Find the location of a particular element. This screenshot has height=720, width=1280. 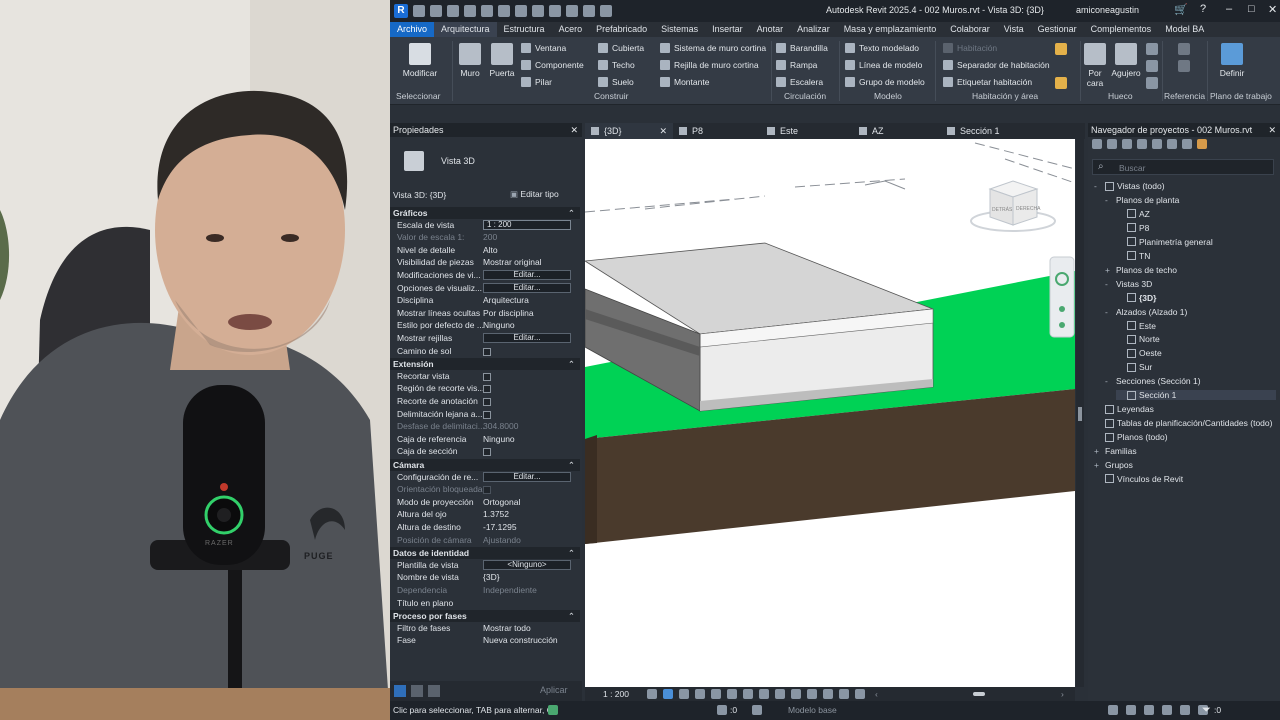

tab-archivo: Archivo is located at coordinates (412, 29).